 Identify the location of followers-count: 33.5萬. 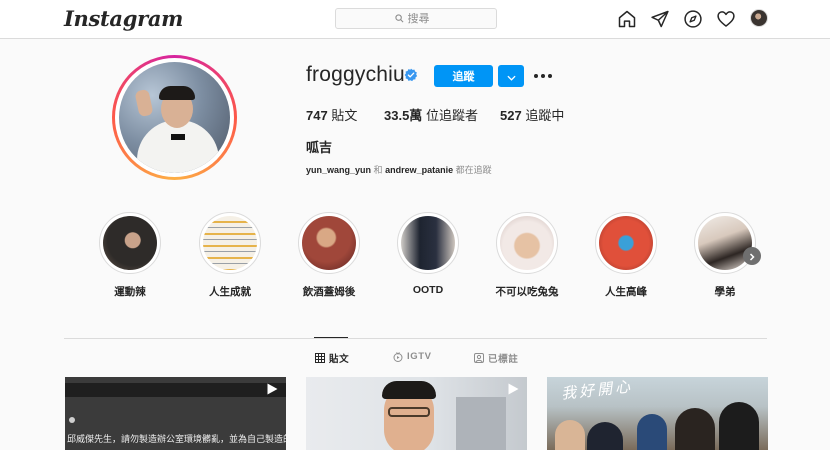
(403, 115).